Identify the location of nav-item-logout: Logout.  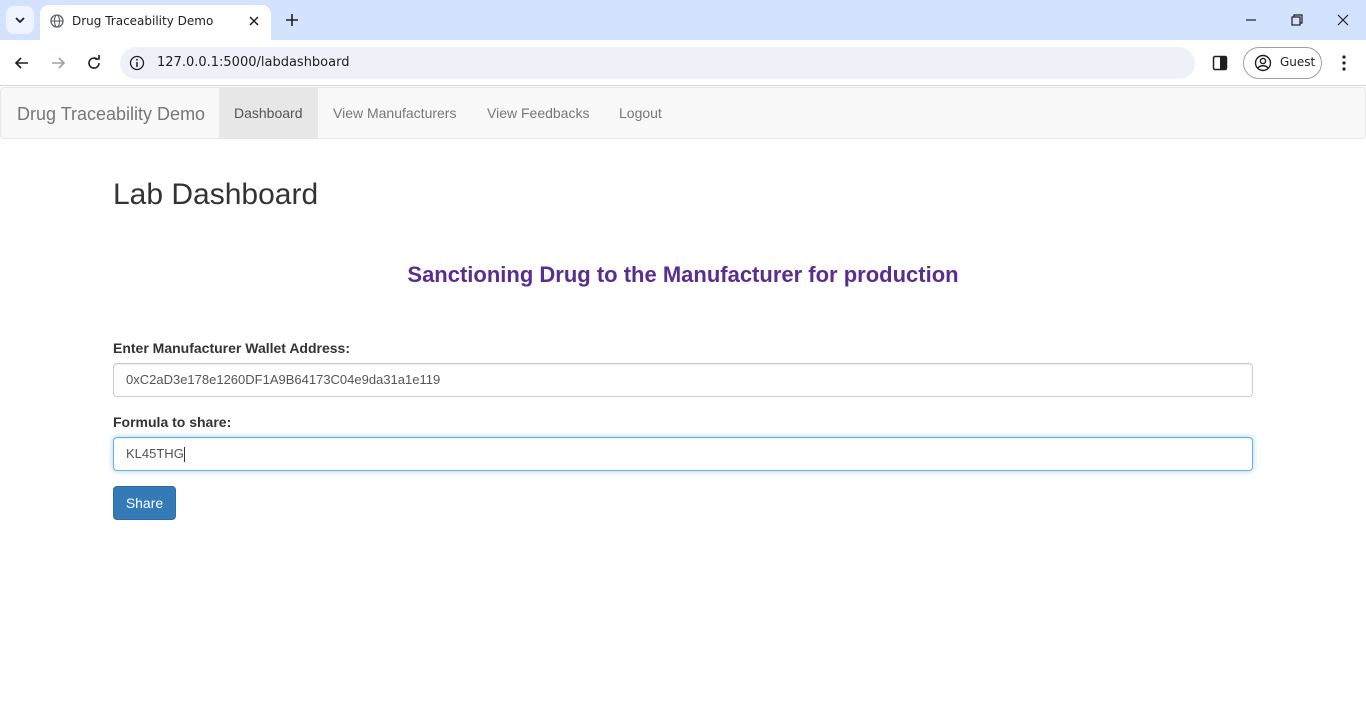
(640, 113).